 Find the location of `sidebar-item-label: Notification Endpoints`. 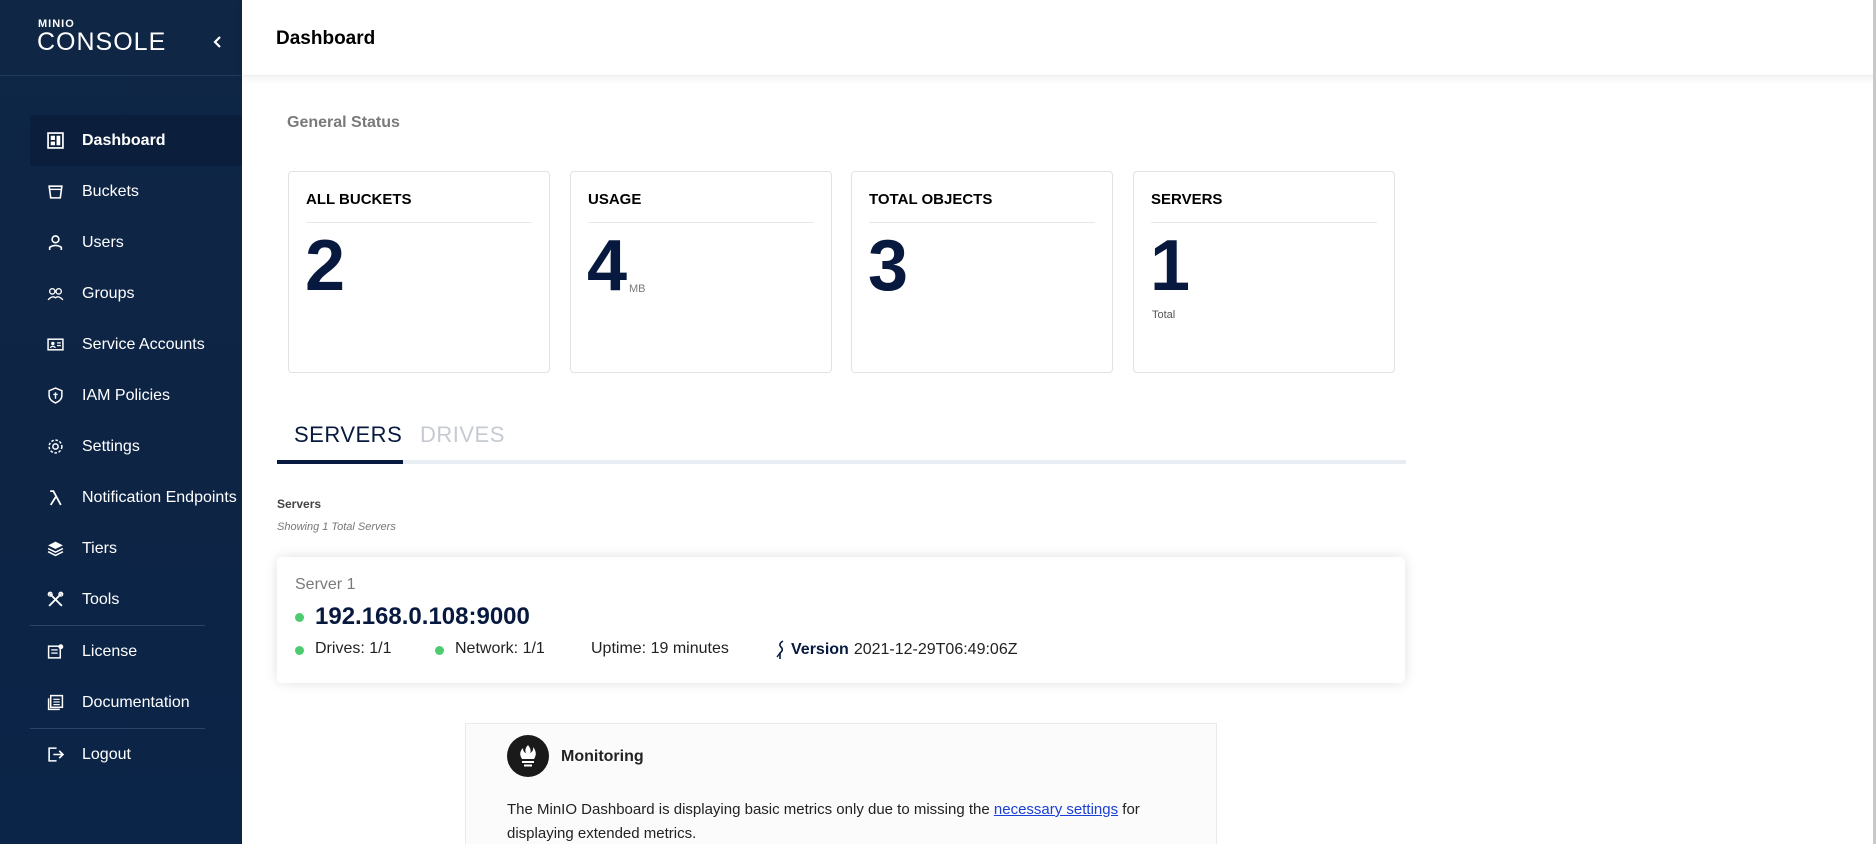

sidebar-item-label: Notification Endpoints is located at coordinates (159, 497).